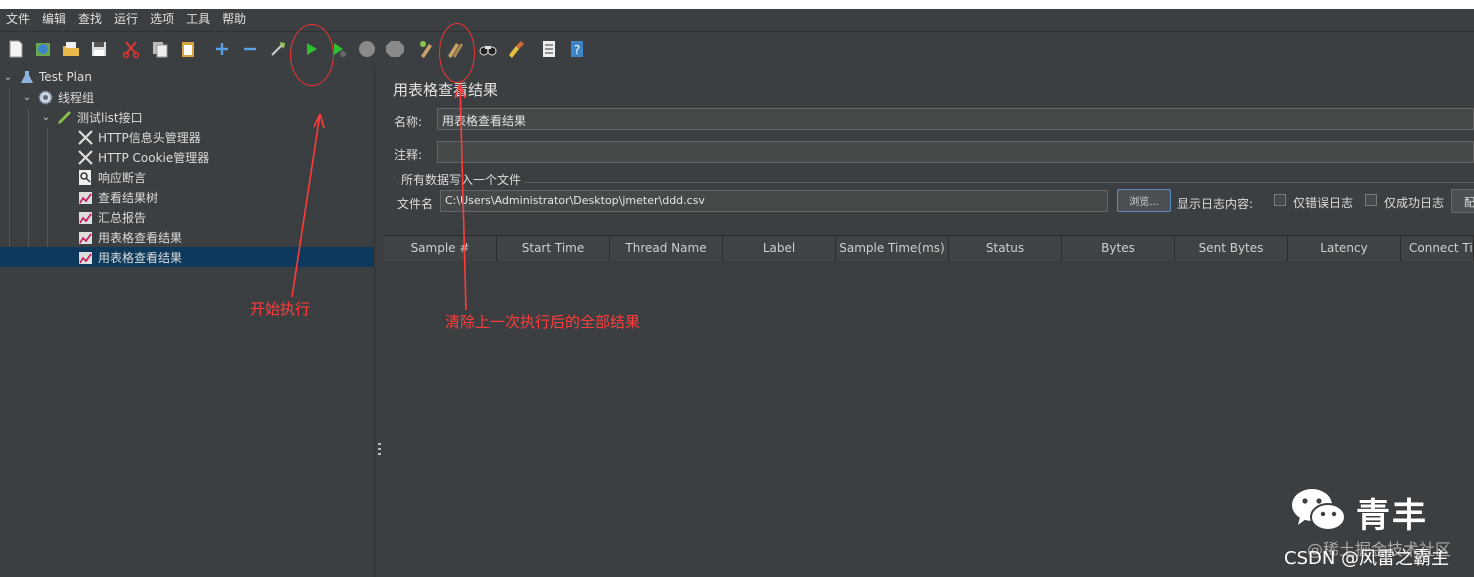 This screenshot has width=1474, height=577. Describe the element at coordinates (126, 19) in the screenshot. I see `menu-run: 运行` at that location.